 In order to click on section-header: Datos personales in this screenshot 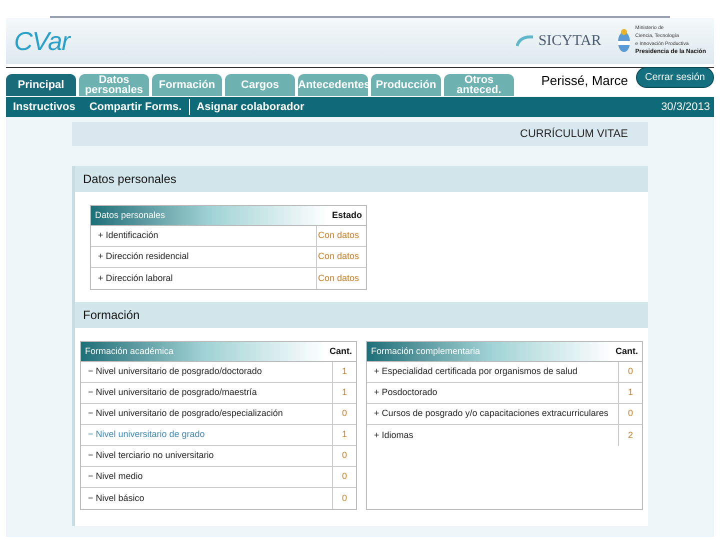, I will do `click(361, 179)`.